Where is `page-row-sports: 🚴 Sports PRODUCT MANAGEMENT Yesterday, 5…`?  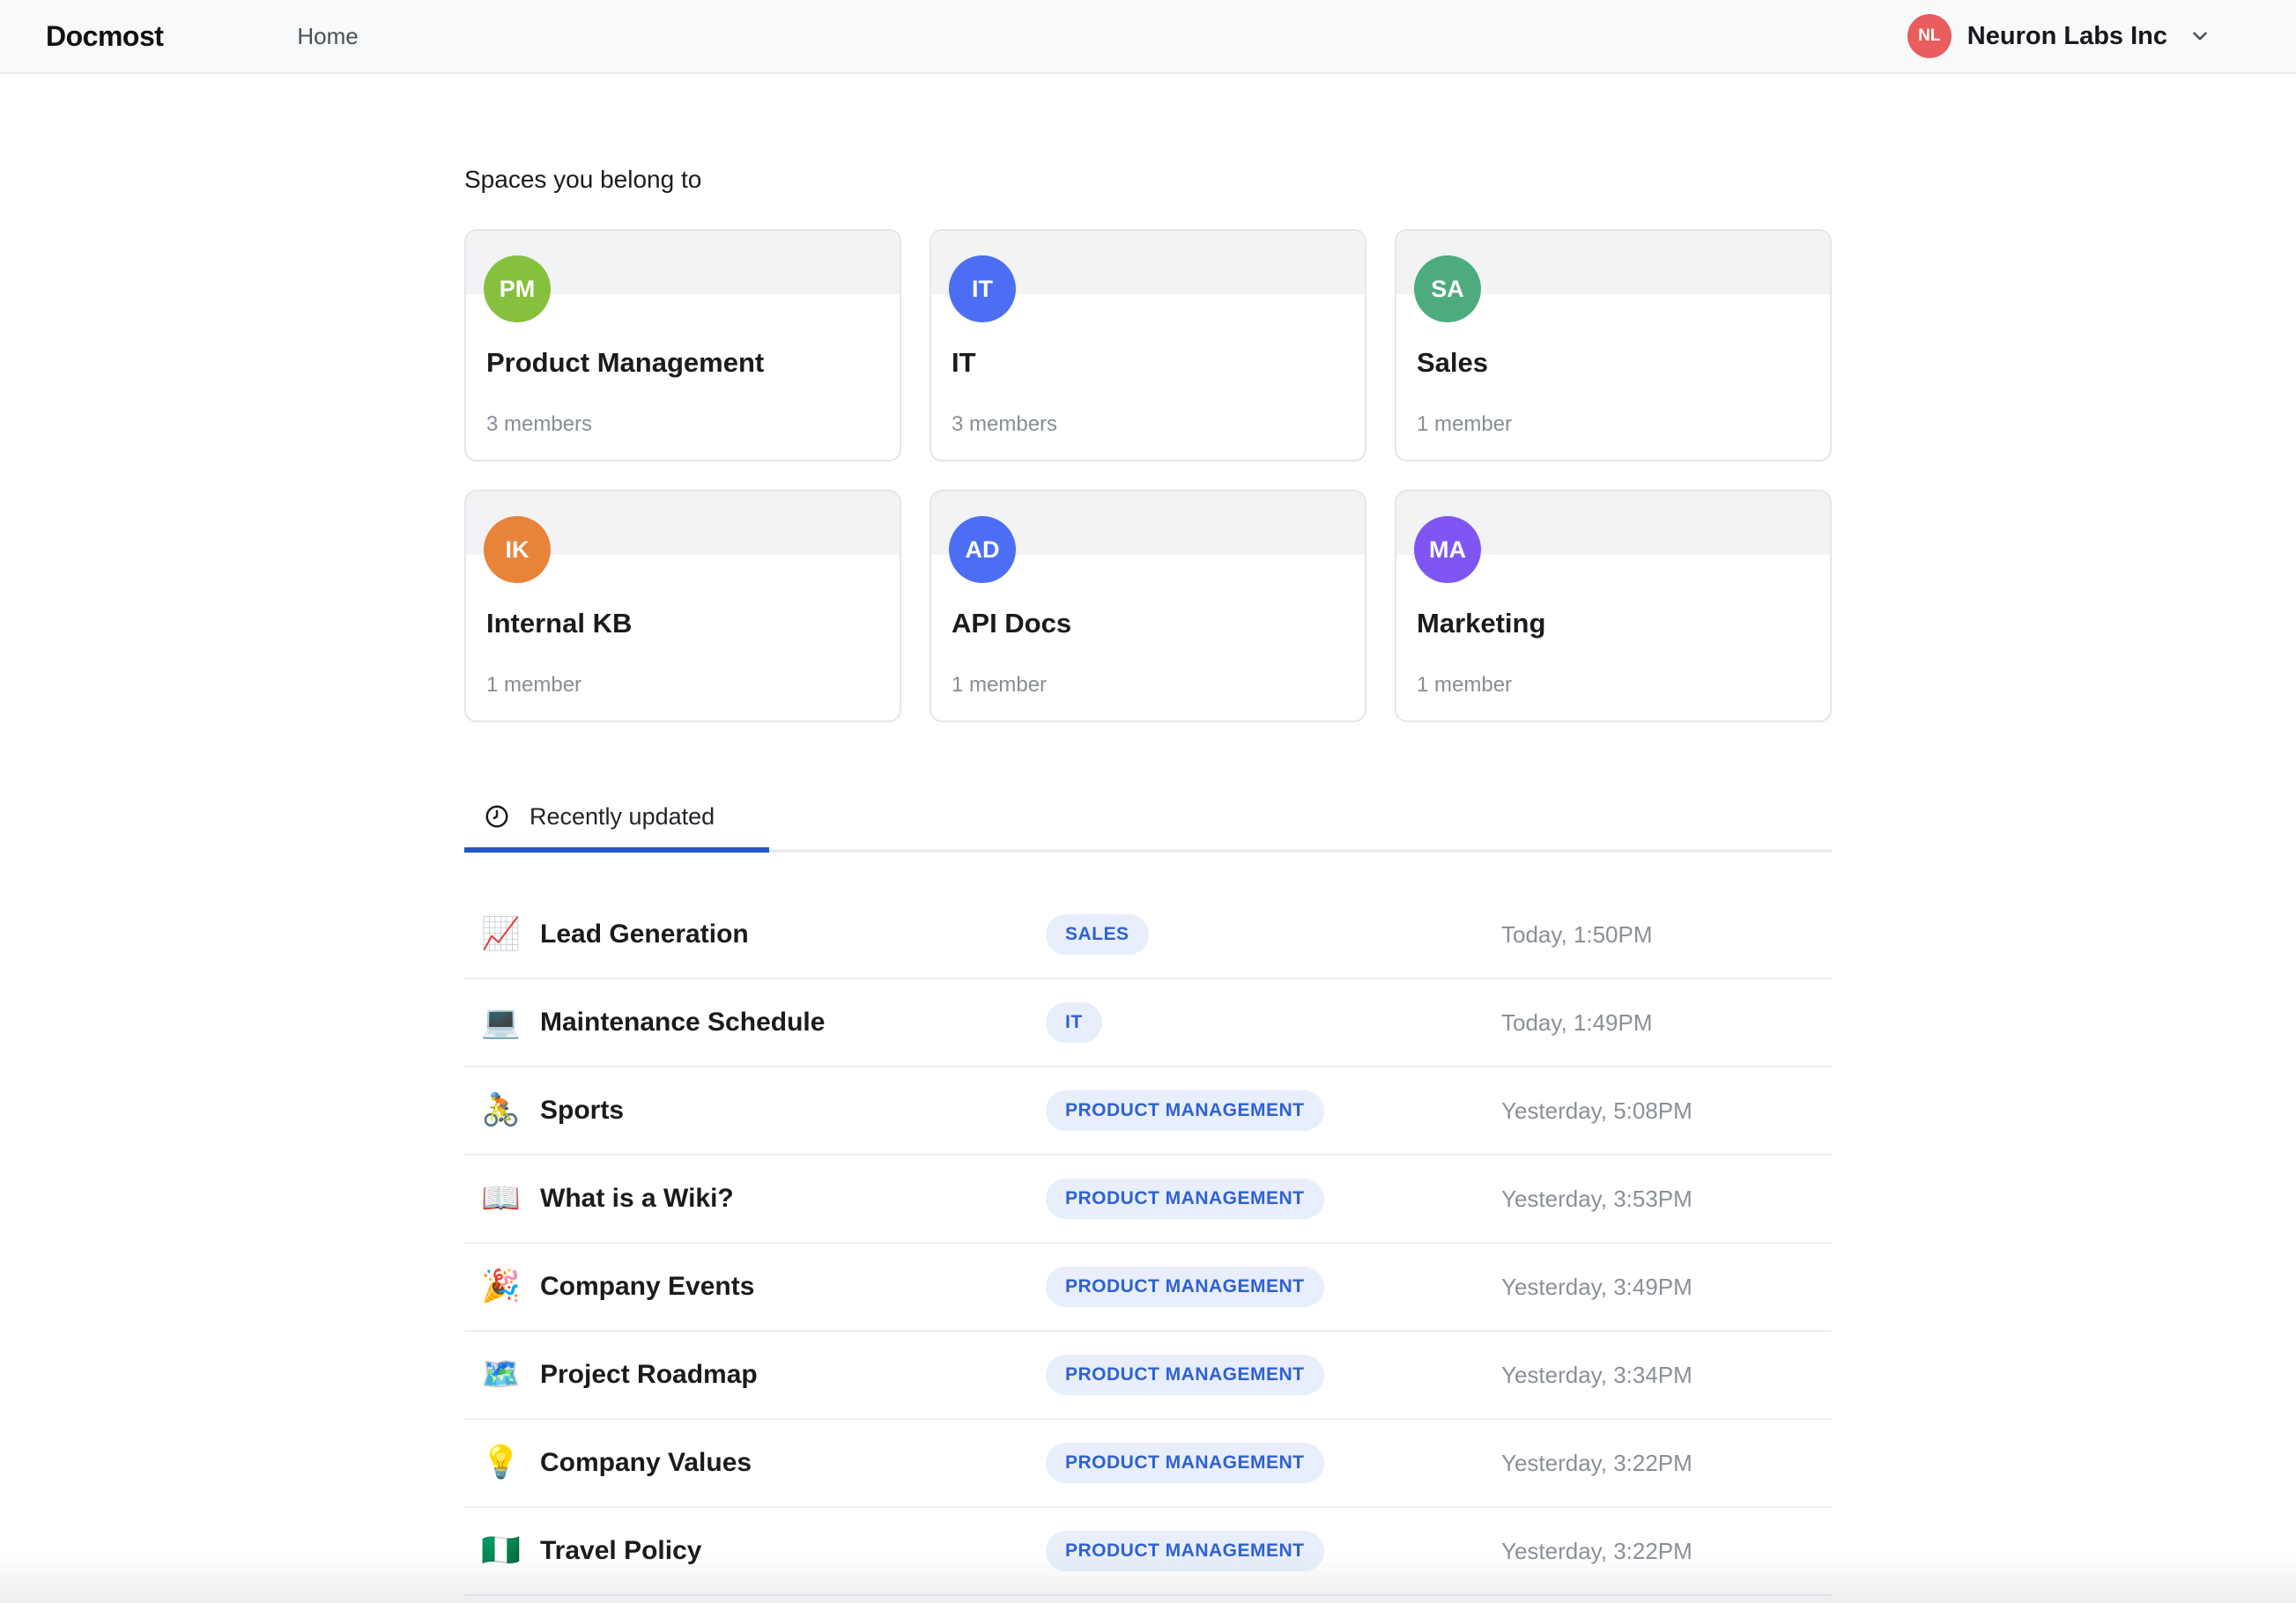 page-row-sports: 🚴 Sports PRODUCT MANAGEMENT Yesterday, 5… is located at coordinates (1148, 1111).